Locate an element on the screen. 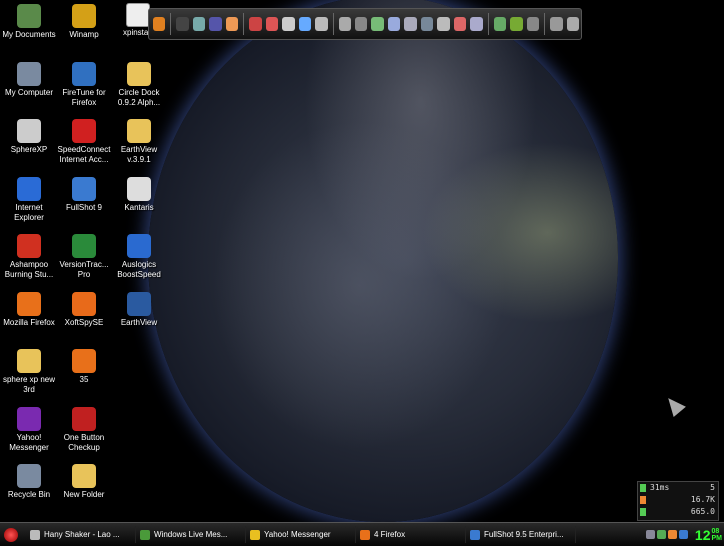  desktop-icon: Recycle Bin is located at coordinates (29, 482).